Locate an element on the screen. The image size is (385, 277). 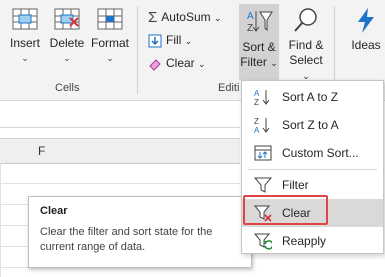
format-cells-icon is located at coordinates (110, 19).